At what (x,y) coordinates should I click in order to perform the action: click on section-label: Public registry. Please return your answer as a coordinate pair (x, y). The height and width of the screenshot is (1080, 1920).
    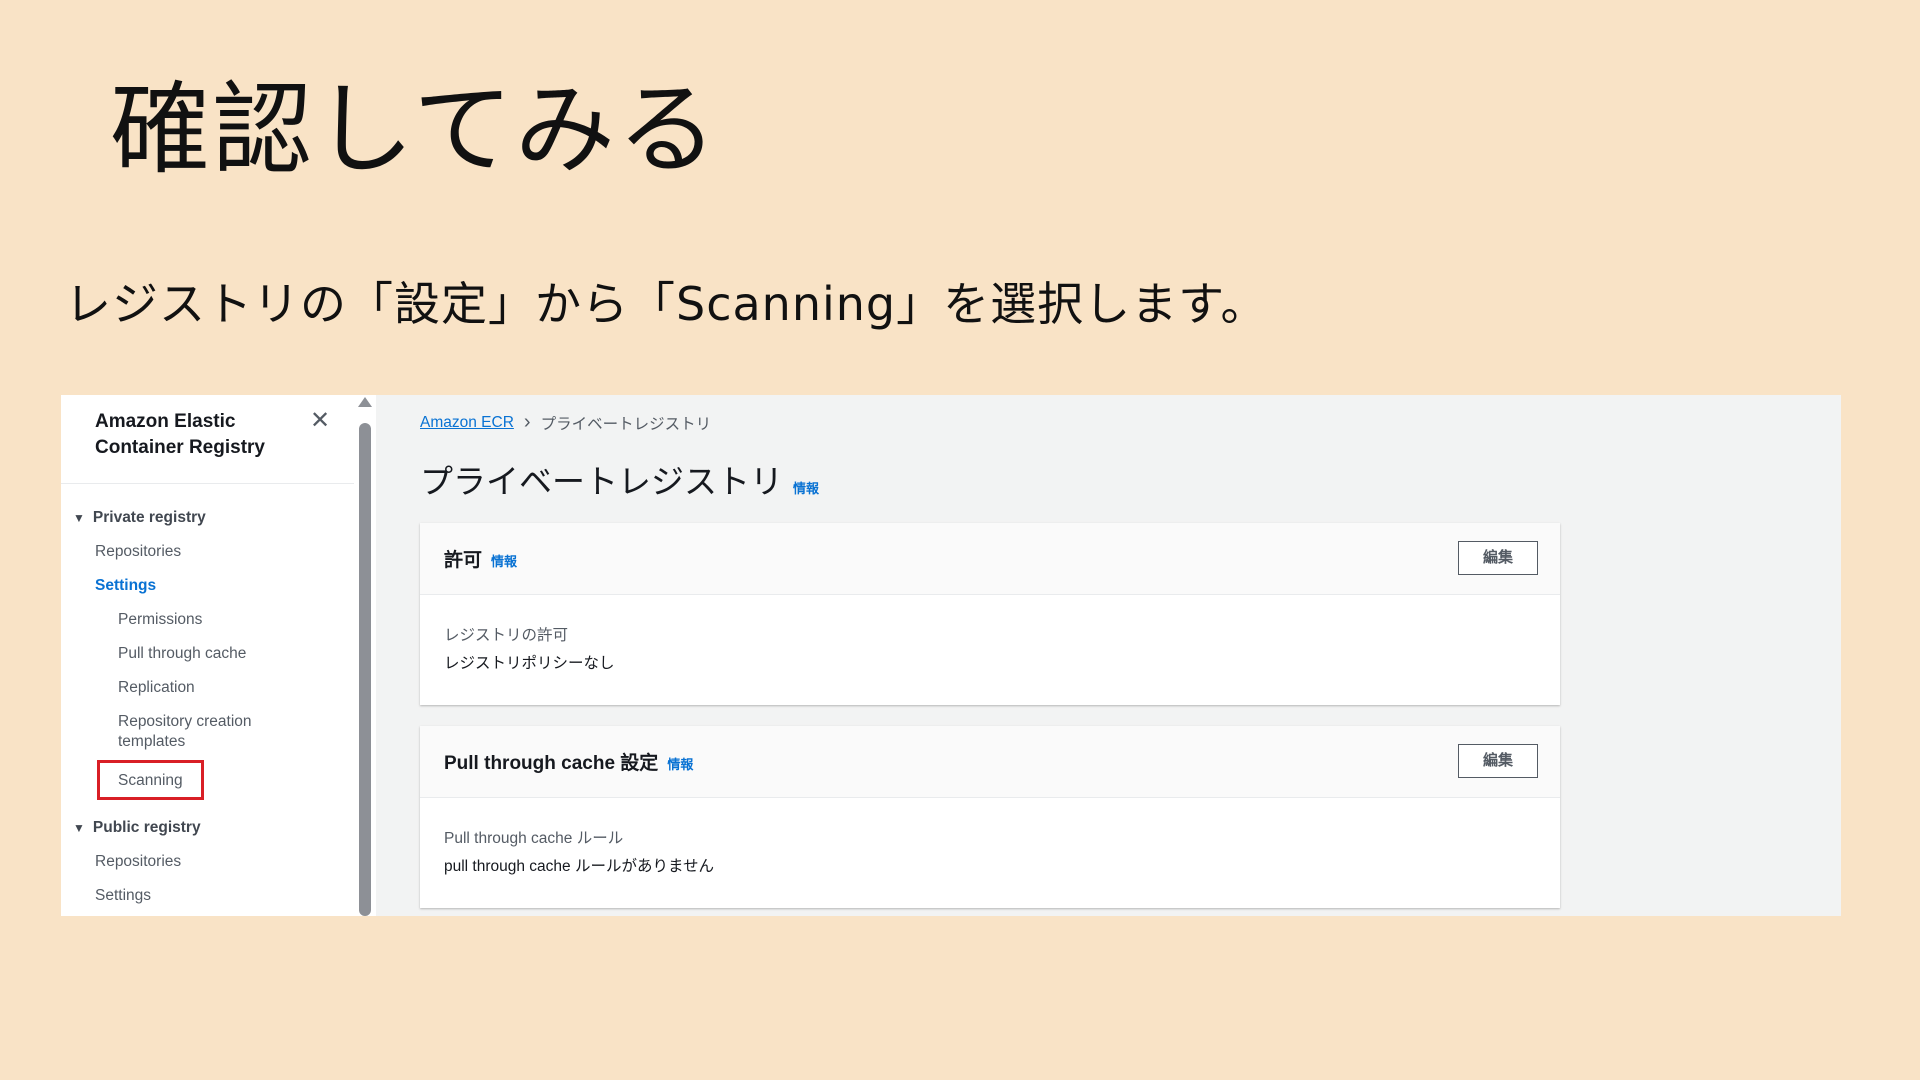
    Looking at the image, I should click on (146, 827).